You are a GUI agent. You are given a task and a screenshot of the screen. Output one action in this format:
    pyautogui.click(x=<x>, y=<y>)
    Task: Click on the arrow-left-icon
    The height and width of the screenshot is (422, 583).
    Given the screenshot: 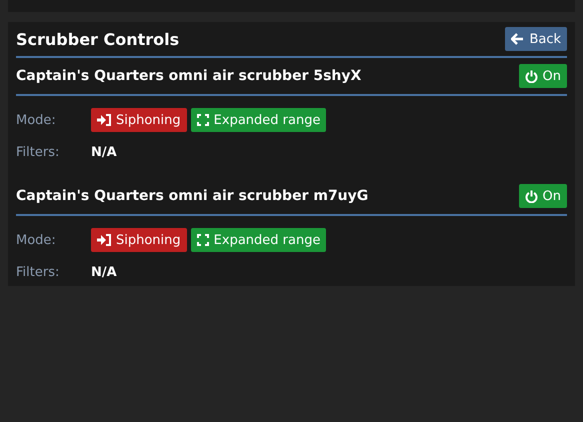 What is the action you would take?
    pyautogui.click(x=517, y=39)
    